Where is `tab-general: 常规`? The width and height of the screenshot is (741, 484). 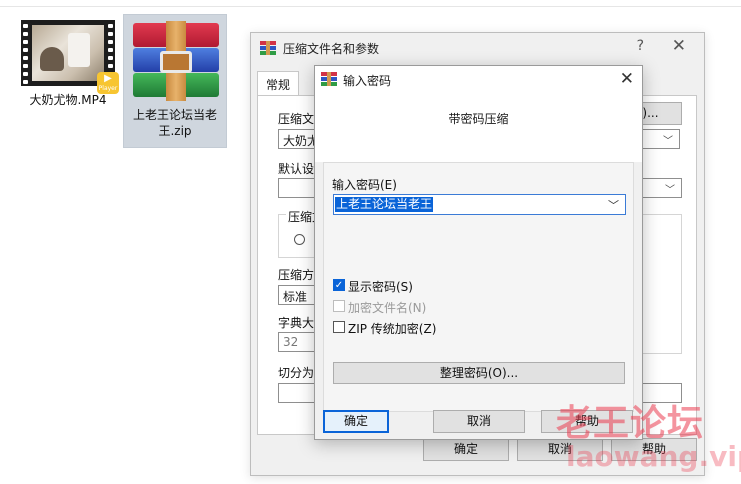
tab-general: 常规 is located at coordinates (278, 84).